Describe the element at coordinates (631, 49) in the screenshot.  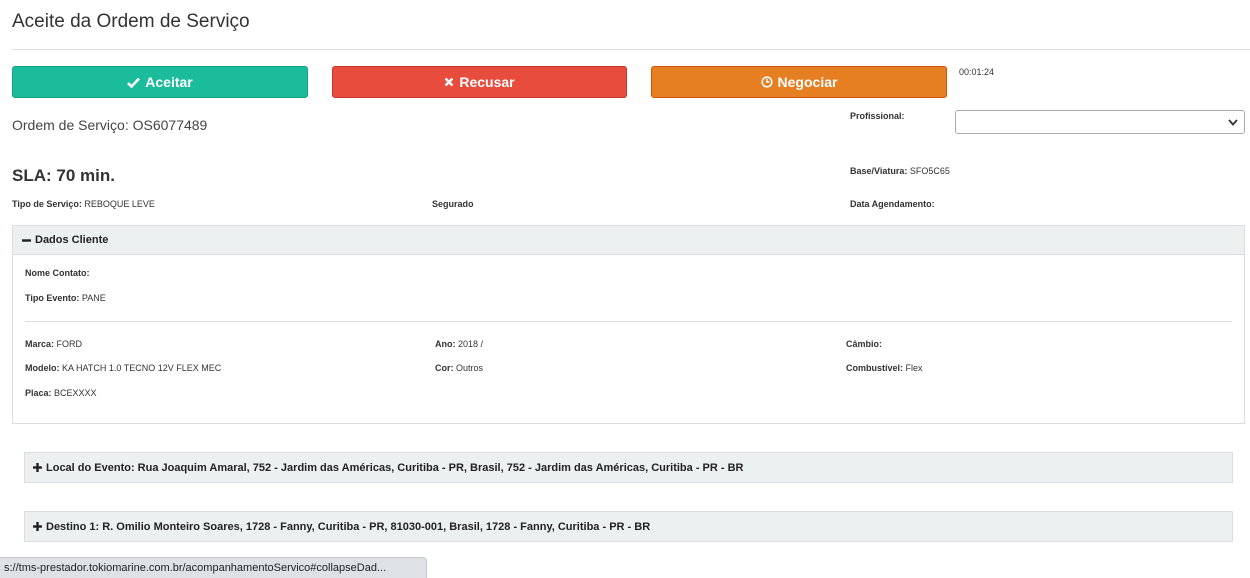
I see `title-divider` at that location.